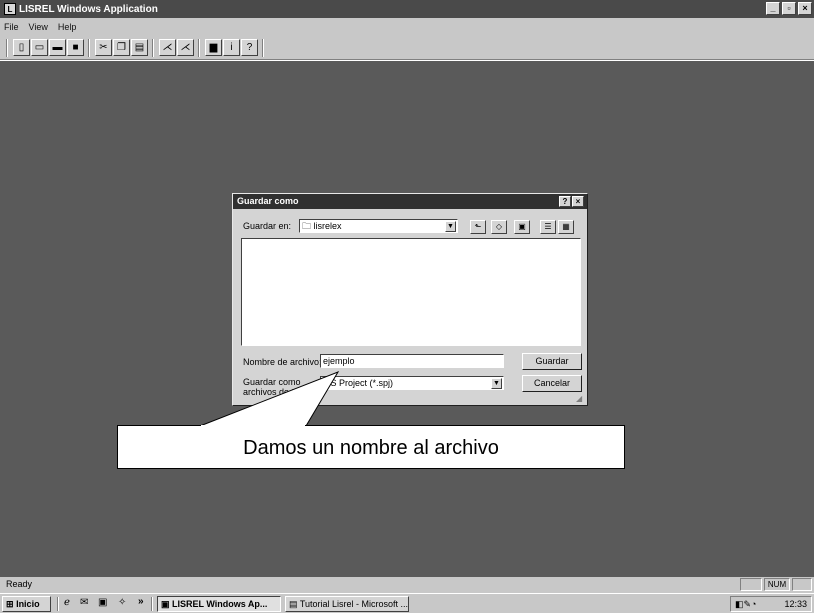 This screenshot has width=814, height=613. I want to click on window-controls: _ ▫ ×, so click(789, 8).